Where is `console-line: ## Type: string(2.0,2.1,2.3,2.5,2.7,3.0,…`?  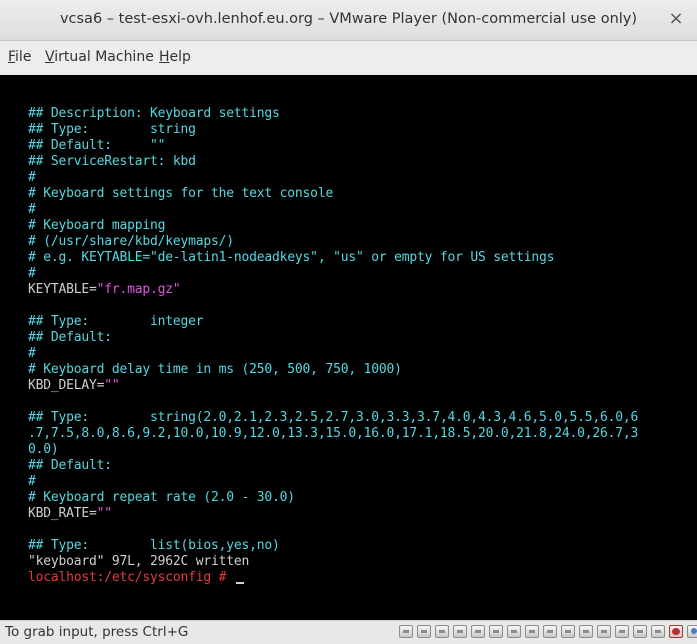
console-line: ## Type: string(2.0,2.1,2.3,2.5,2.7,3.0,… is located at coordinates (333, 418).